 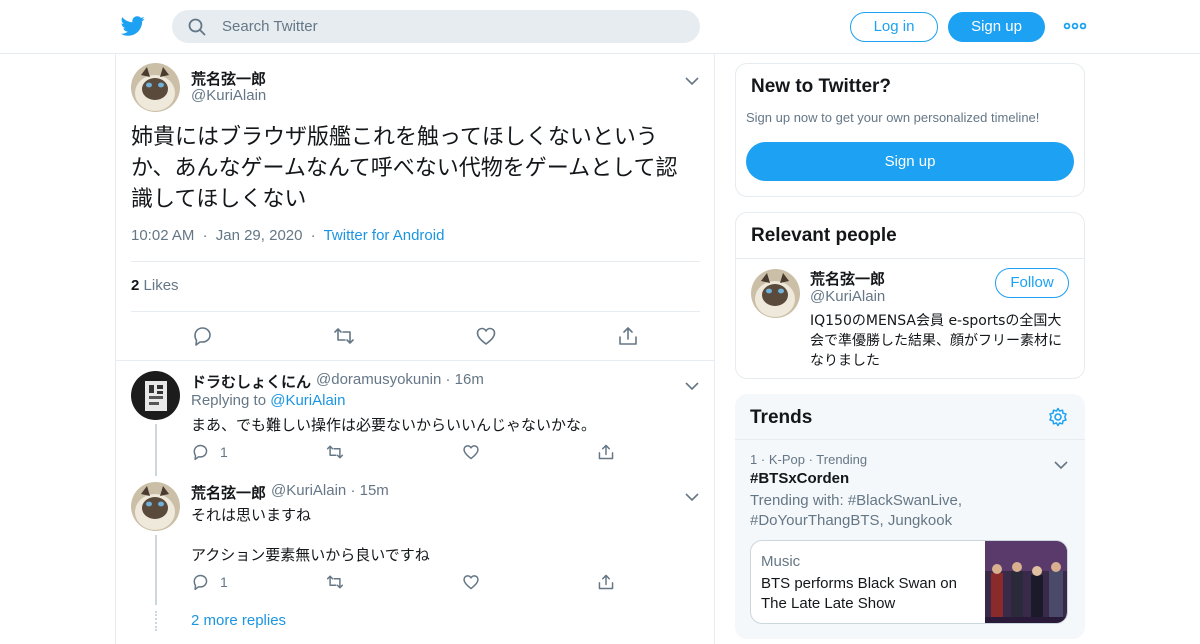 I want to click on author-handle: @doramusyokunin, so click(x=378, y=379).